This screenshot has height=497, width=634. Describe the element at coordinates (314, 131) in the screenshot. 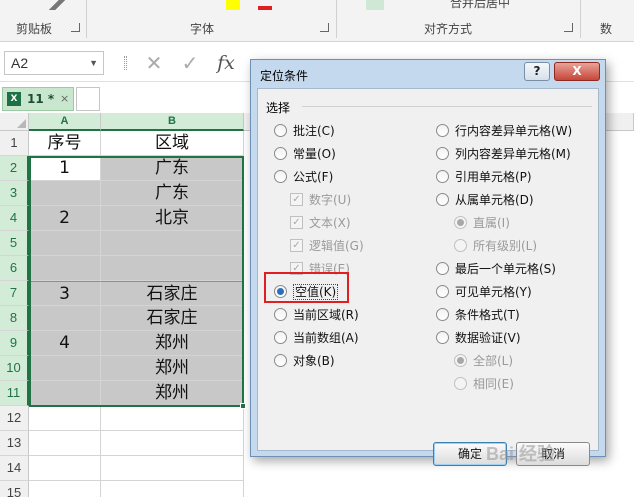

I see `option-label: 批注(C)` at that location.